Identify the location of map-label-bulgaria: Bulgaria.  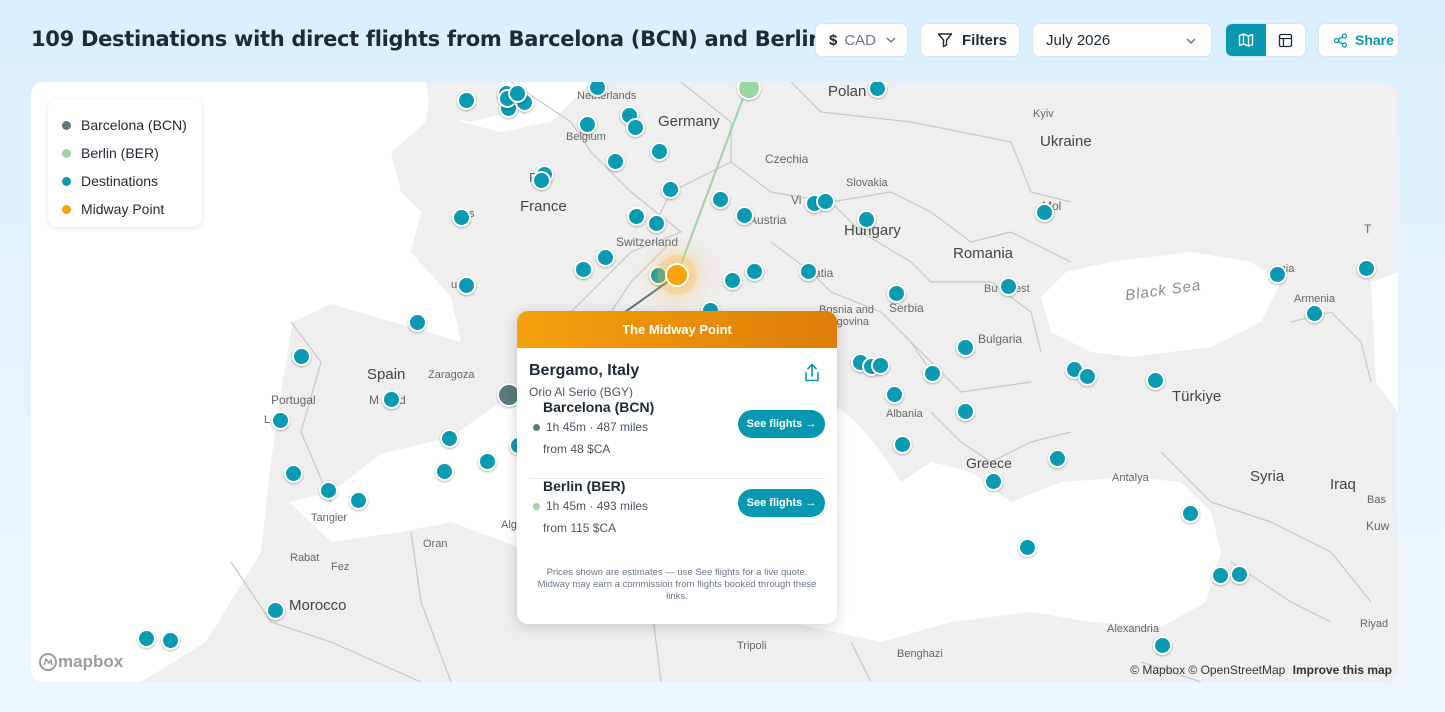
(1000, 339).